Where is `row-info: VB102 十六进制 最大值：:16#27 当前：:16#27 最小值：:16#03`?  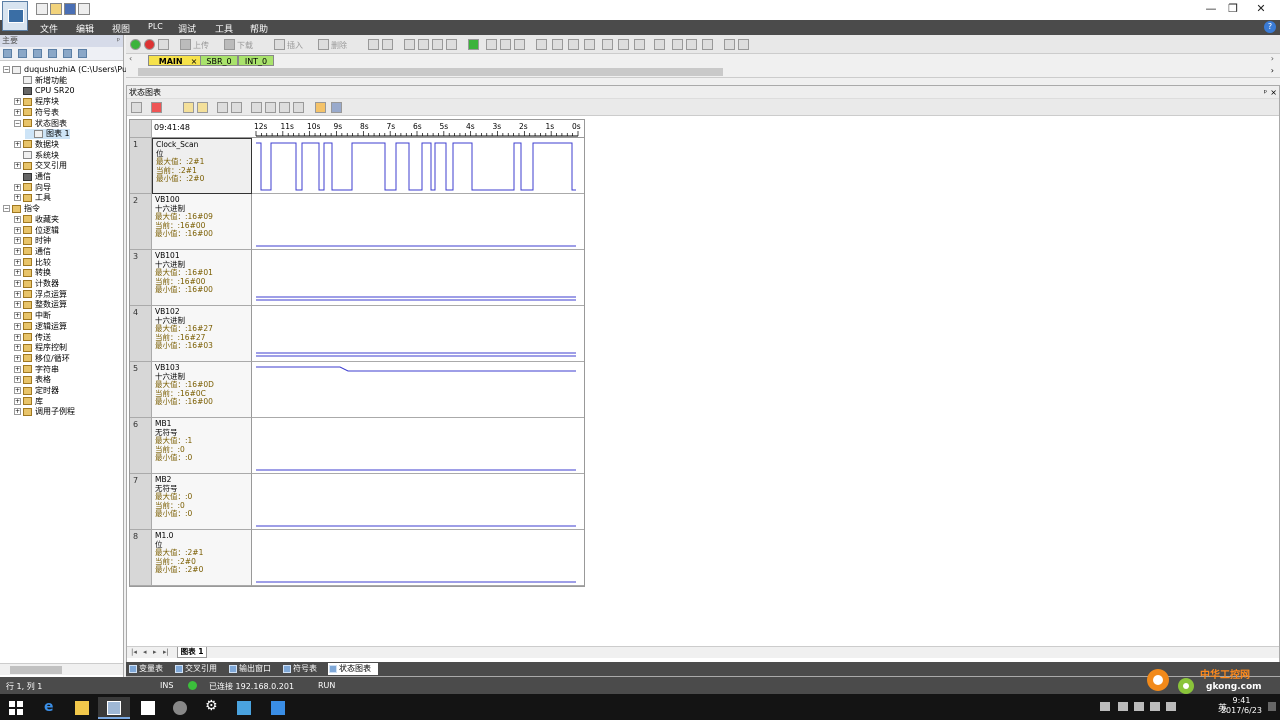
row-info: VB102 十六进制 最大值：:16#27 当前：:16#27 最小值：:16#03 is located at coordinates (202, 334).